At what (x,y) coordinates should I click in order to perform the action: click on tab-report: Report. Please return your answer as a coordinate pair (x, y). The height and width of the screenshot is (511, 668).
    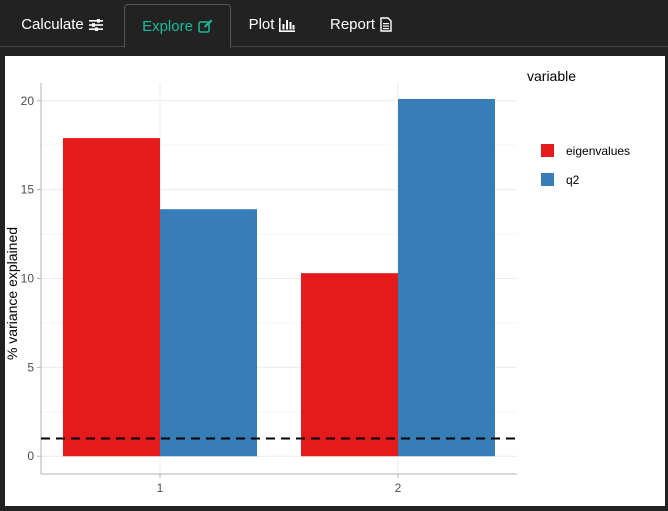
    Looking at the image, I should click on (361, 24).